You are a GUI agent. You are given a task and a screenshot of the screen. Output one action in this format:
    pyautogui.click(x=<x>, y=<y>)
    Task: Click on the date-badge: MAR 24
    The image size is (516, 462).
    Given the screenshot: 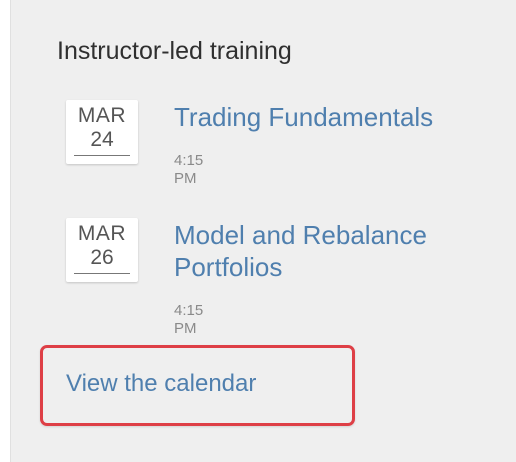 What is the action you would take?
    pyautogui.click(x=102, y=132)
    